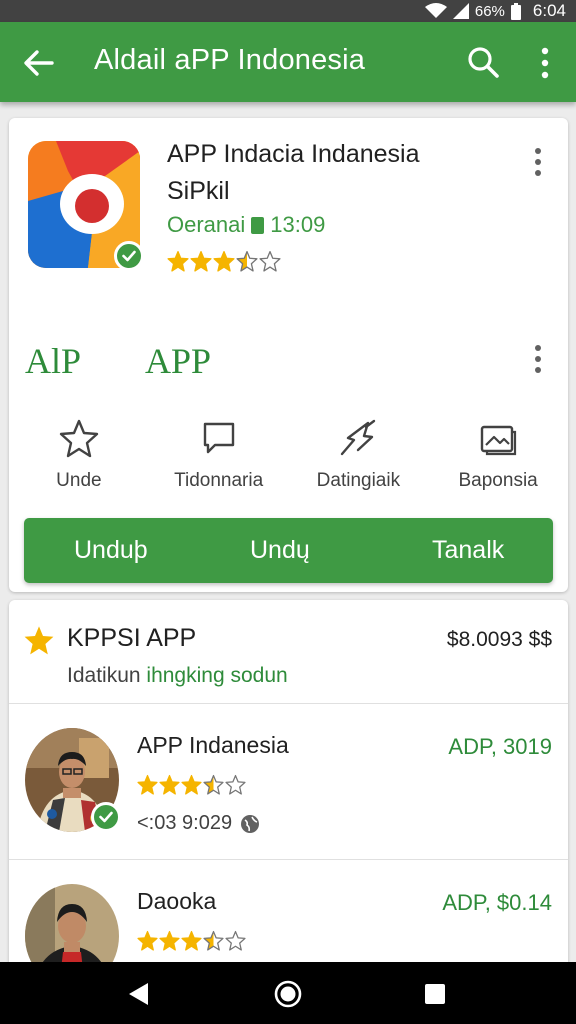 The width and height of the screenshot is (576, 1024). What do you see at coordinates (483, 62) in the screenshot?
I see `search-icon` at bounding box center [483, 62].